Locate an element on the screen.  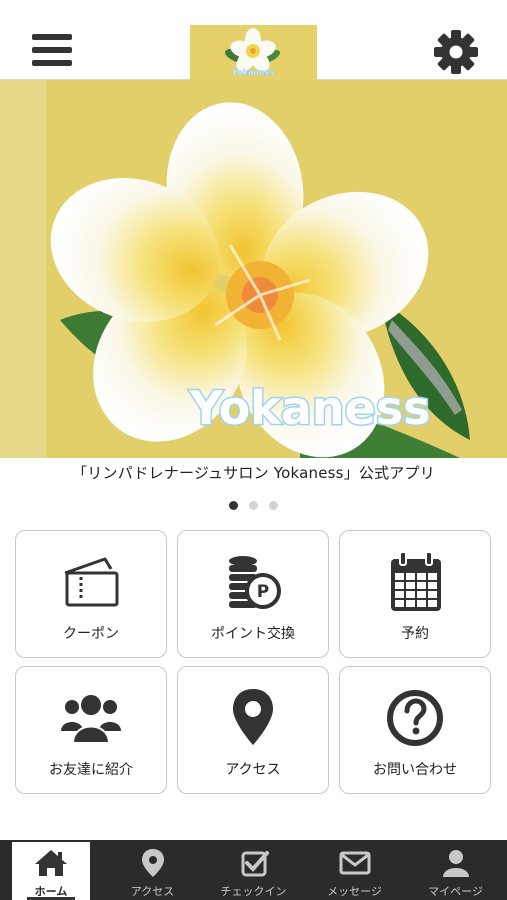
tab-checkin: チェックイン is located at coordinates (253, 870).